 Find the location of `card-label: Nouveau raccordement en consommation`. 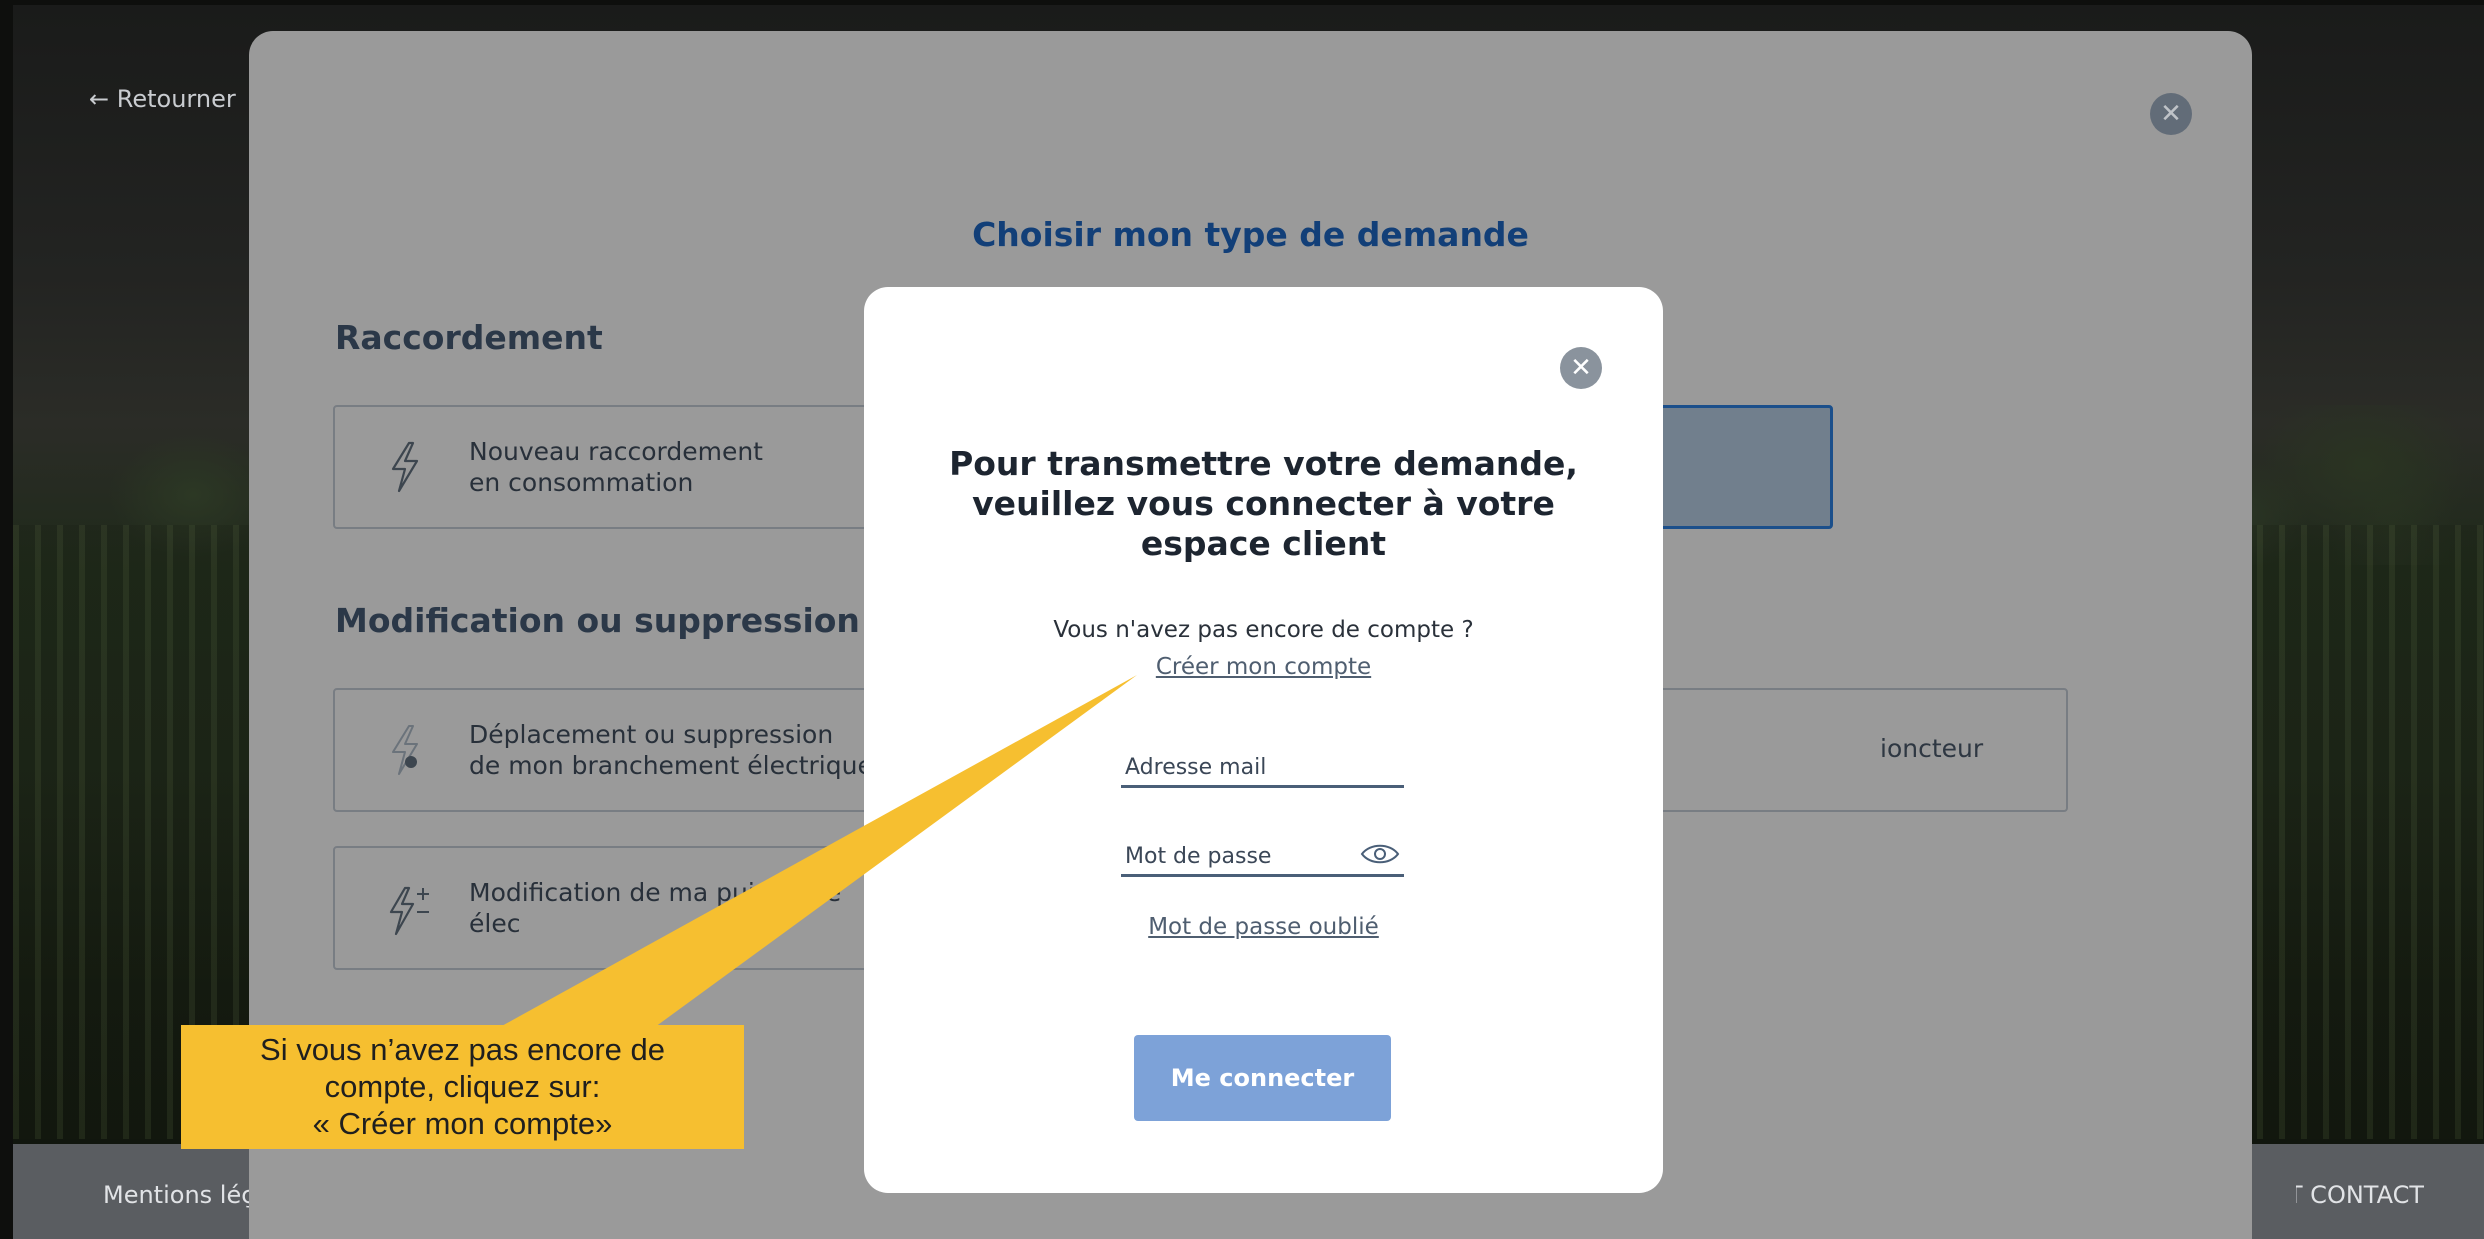

card-label: Nouveau raccordement en consommation is located at coordinates (616, 467).